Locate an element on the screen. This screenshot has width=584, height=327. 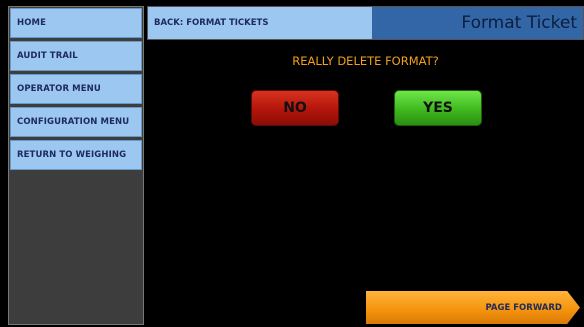
sidebar-item-operator-menu: OPERATOR MENU is located at coordinates (76, 89).